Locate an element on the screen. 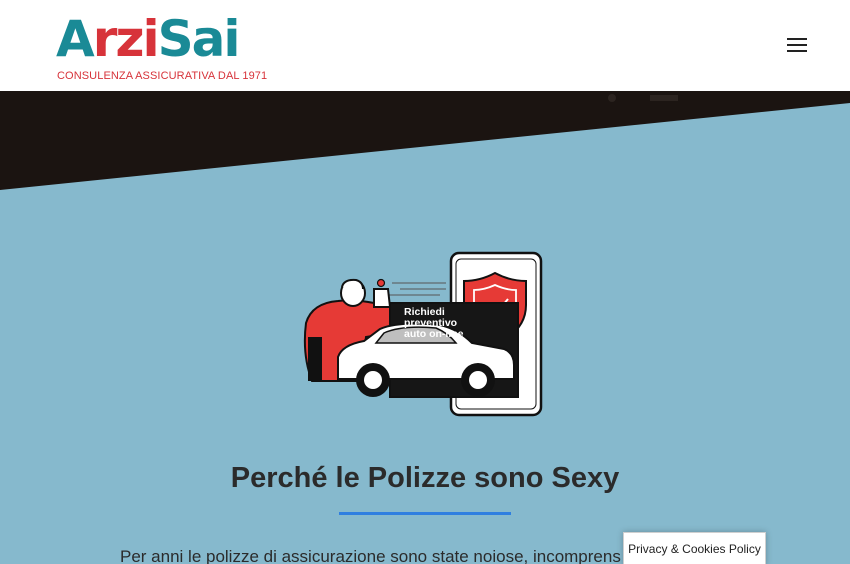 The image size is (850, 564). hero-illustration: Richiedi preventivo auto on-line is located at coordinates (425, 335).